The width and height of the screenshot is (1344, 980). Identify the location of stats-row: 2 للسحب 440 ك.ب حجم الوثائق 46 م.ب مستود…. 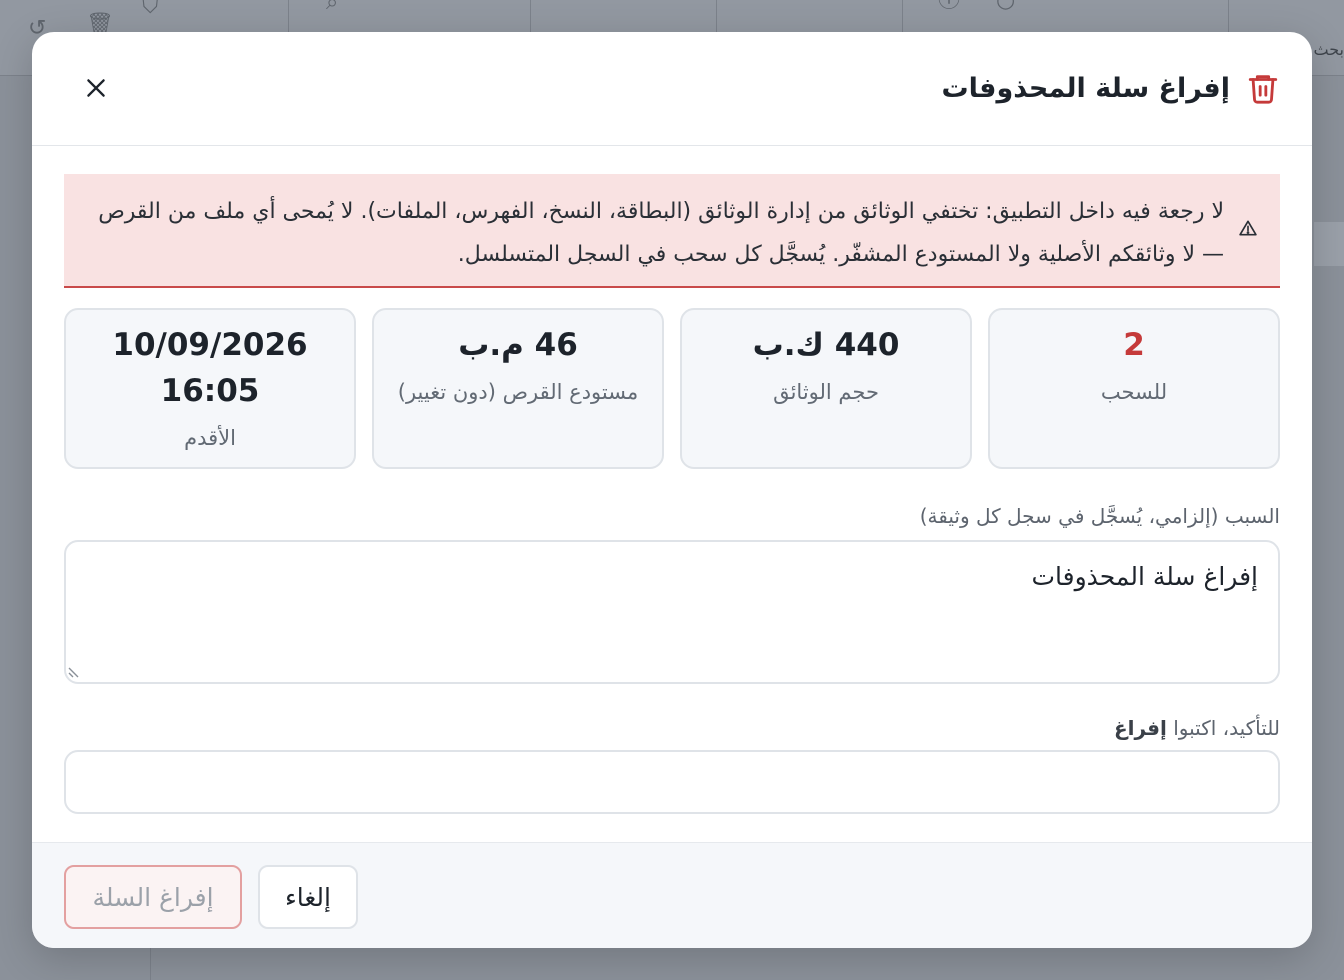
(672, 388).